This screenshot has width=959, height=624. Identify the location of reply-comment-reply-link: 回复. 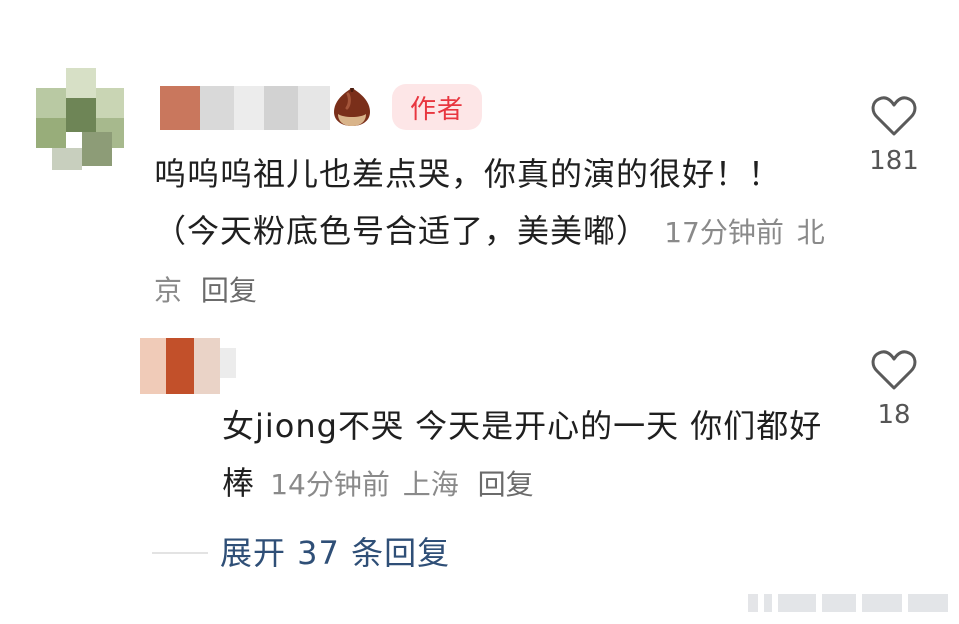
(506, 484).